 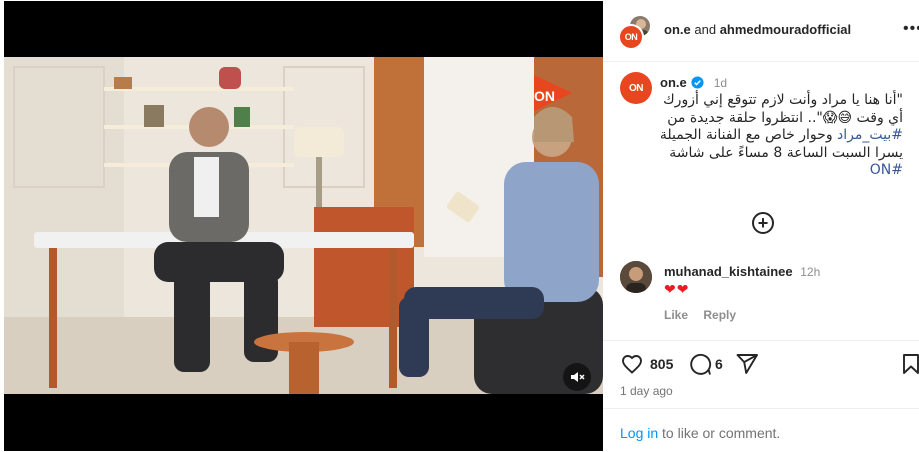 I want to click on heart-icon, so click(x=632, y=364).